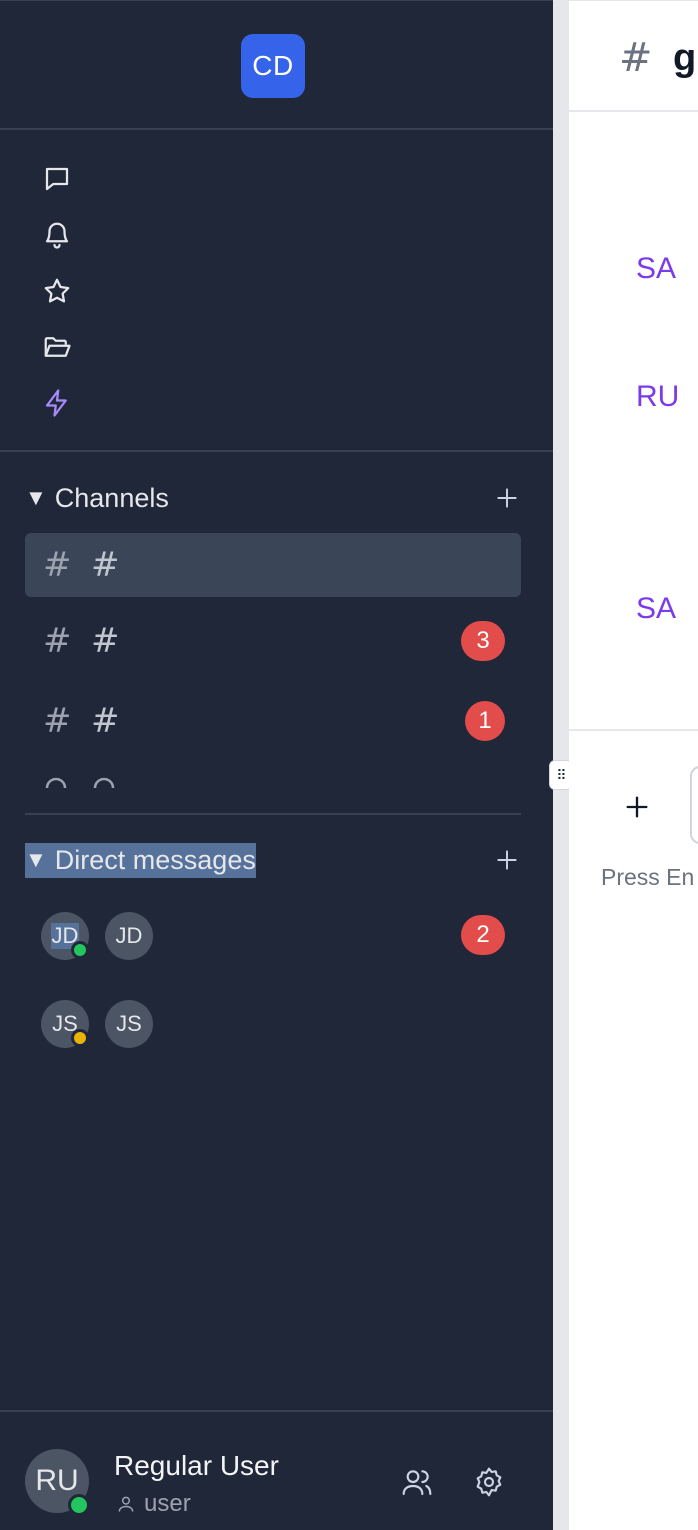 This screenshot has height=1530, width=698. What do you see at coordinates (111, 497) in the screenshot?
I see `channels-title: Channels` at bounding box center [111, 497].